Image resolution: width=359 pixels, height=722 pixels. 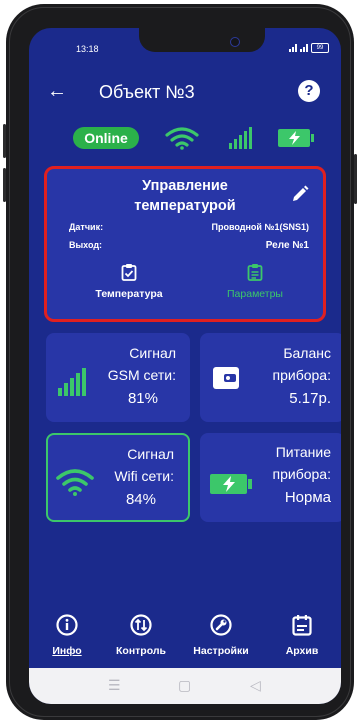 I want to click on clipboard-list-icon, so click(x=255, y=272).